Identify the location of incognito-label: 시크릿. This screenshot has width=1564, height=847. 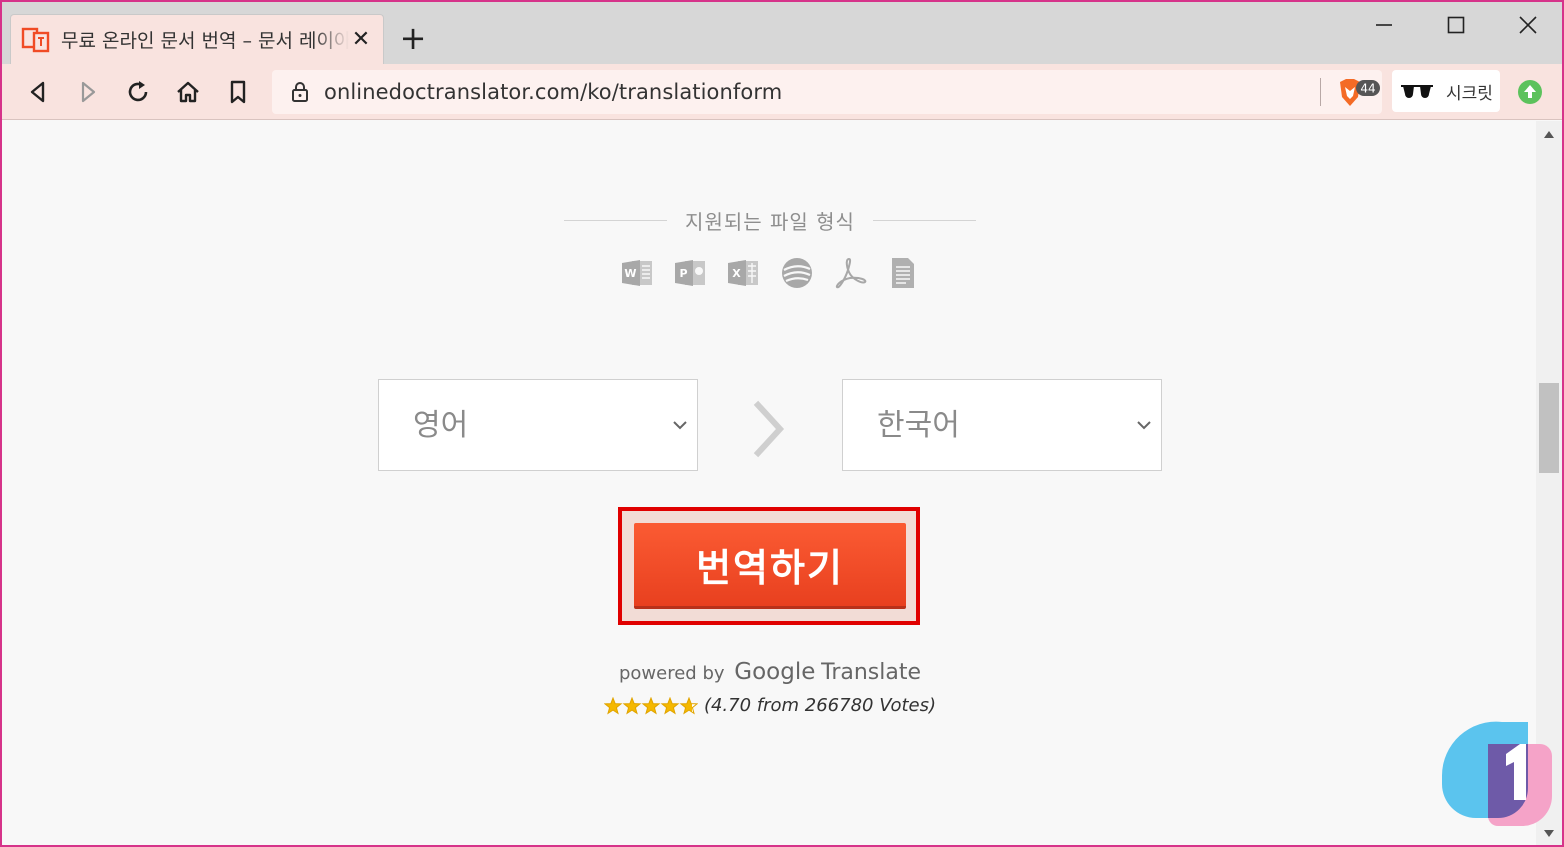
(1469, 93).